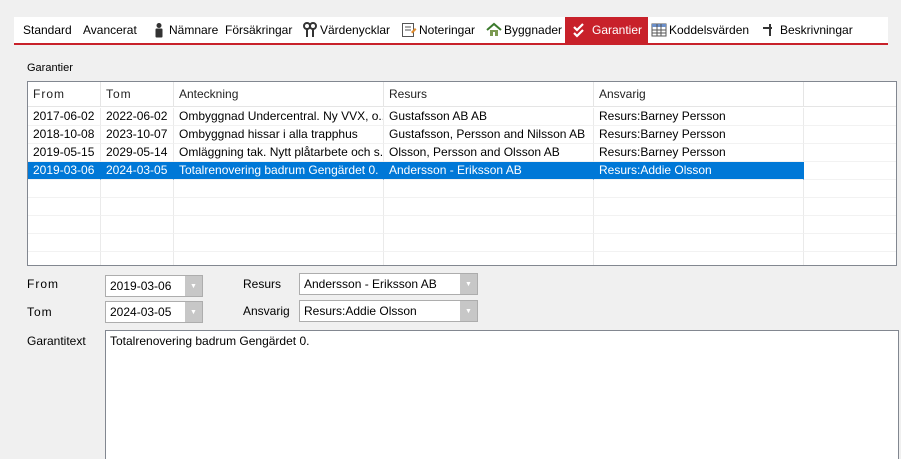  I want to click on tab-vardenycklar: Värdenycklar, so click(346, 30).